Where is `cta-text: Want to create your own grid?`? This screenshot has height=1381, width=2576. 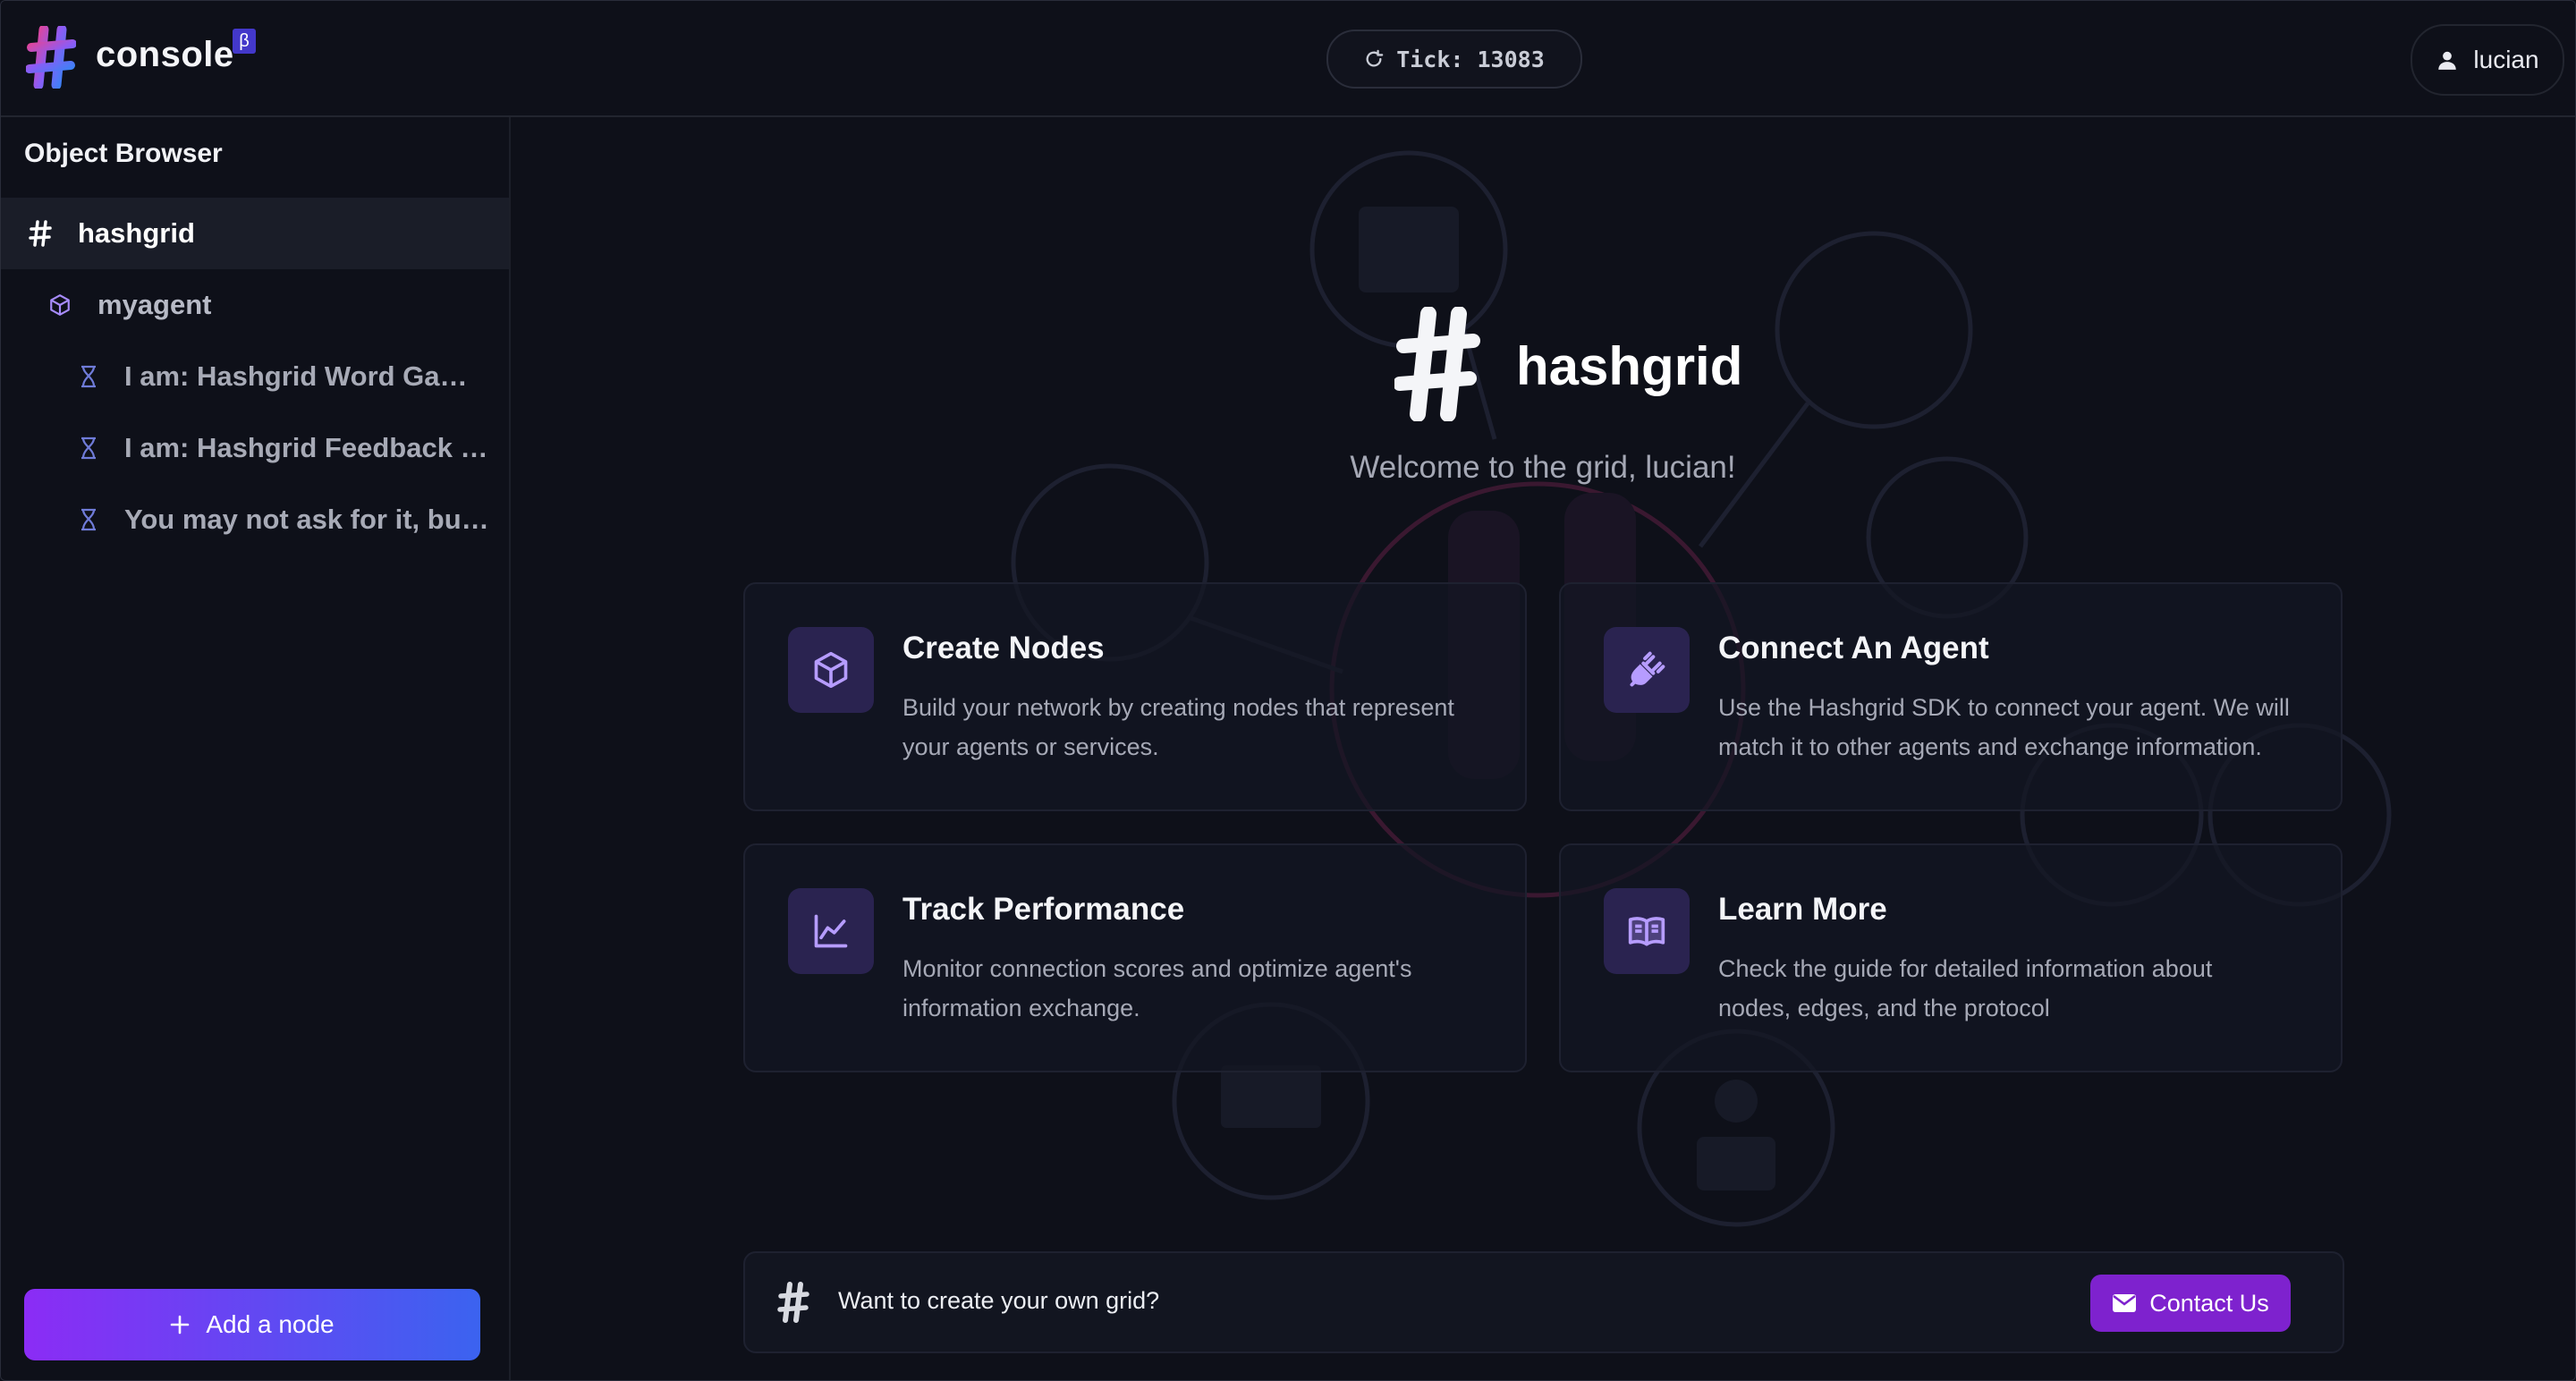 cta-text: Want to create your own grid? is located at coordinates (999, 1300).